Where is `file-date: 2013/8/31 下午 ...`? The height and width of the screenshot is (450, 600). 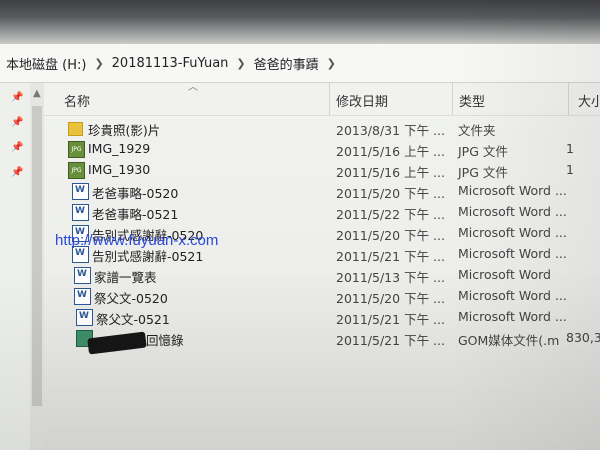 file-date: 2013/8/31 下午 ... is located at coordinates (390, 130).